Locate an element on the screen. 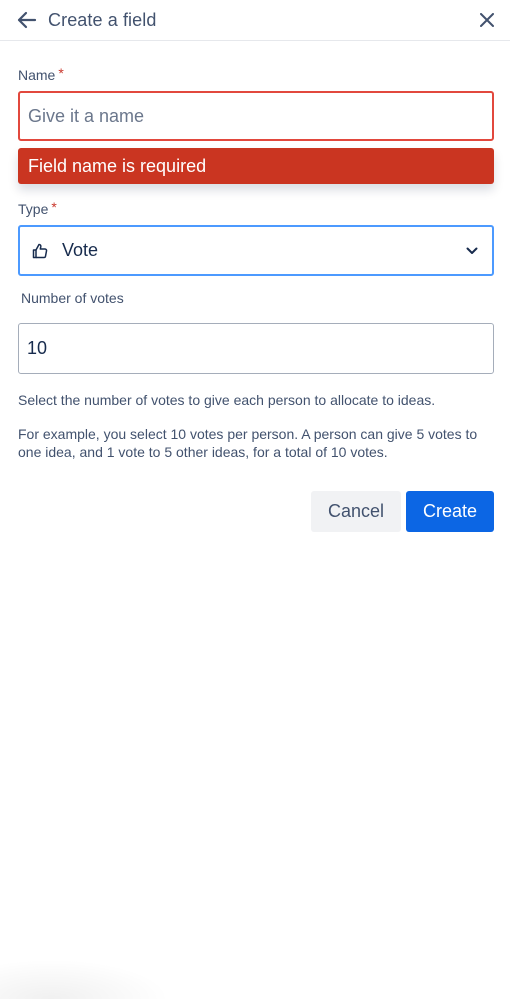 The image size is (510, 999). thumbs-up-icon is located at coordinates (41, 251).